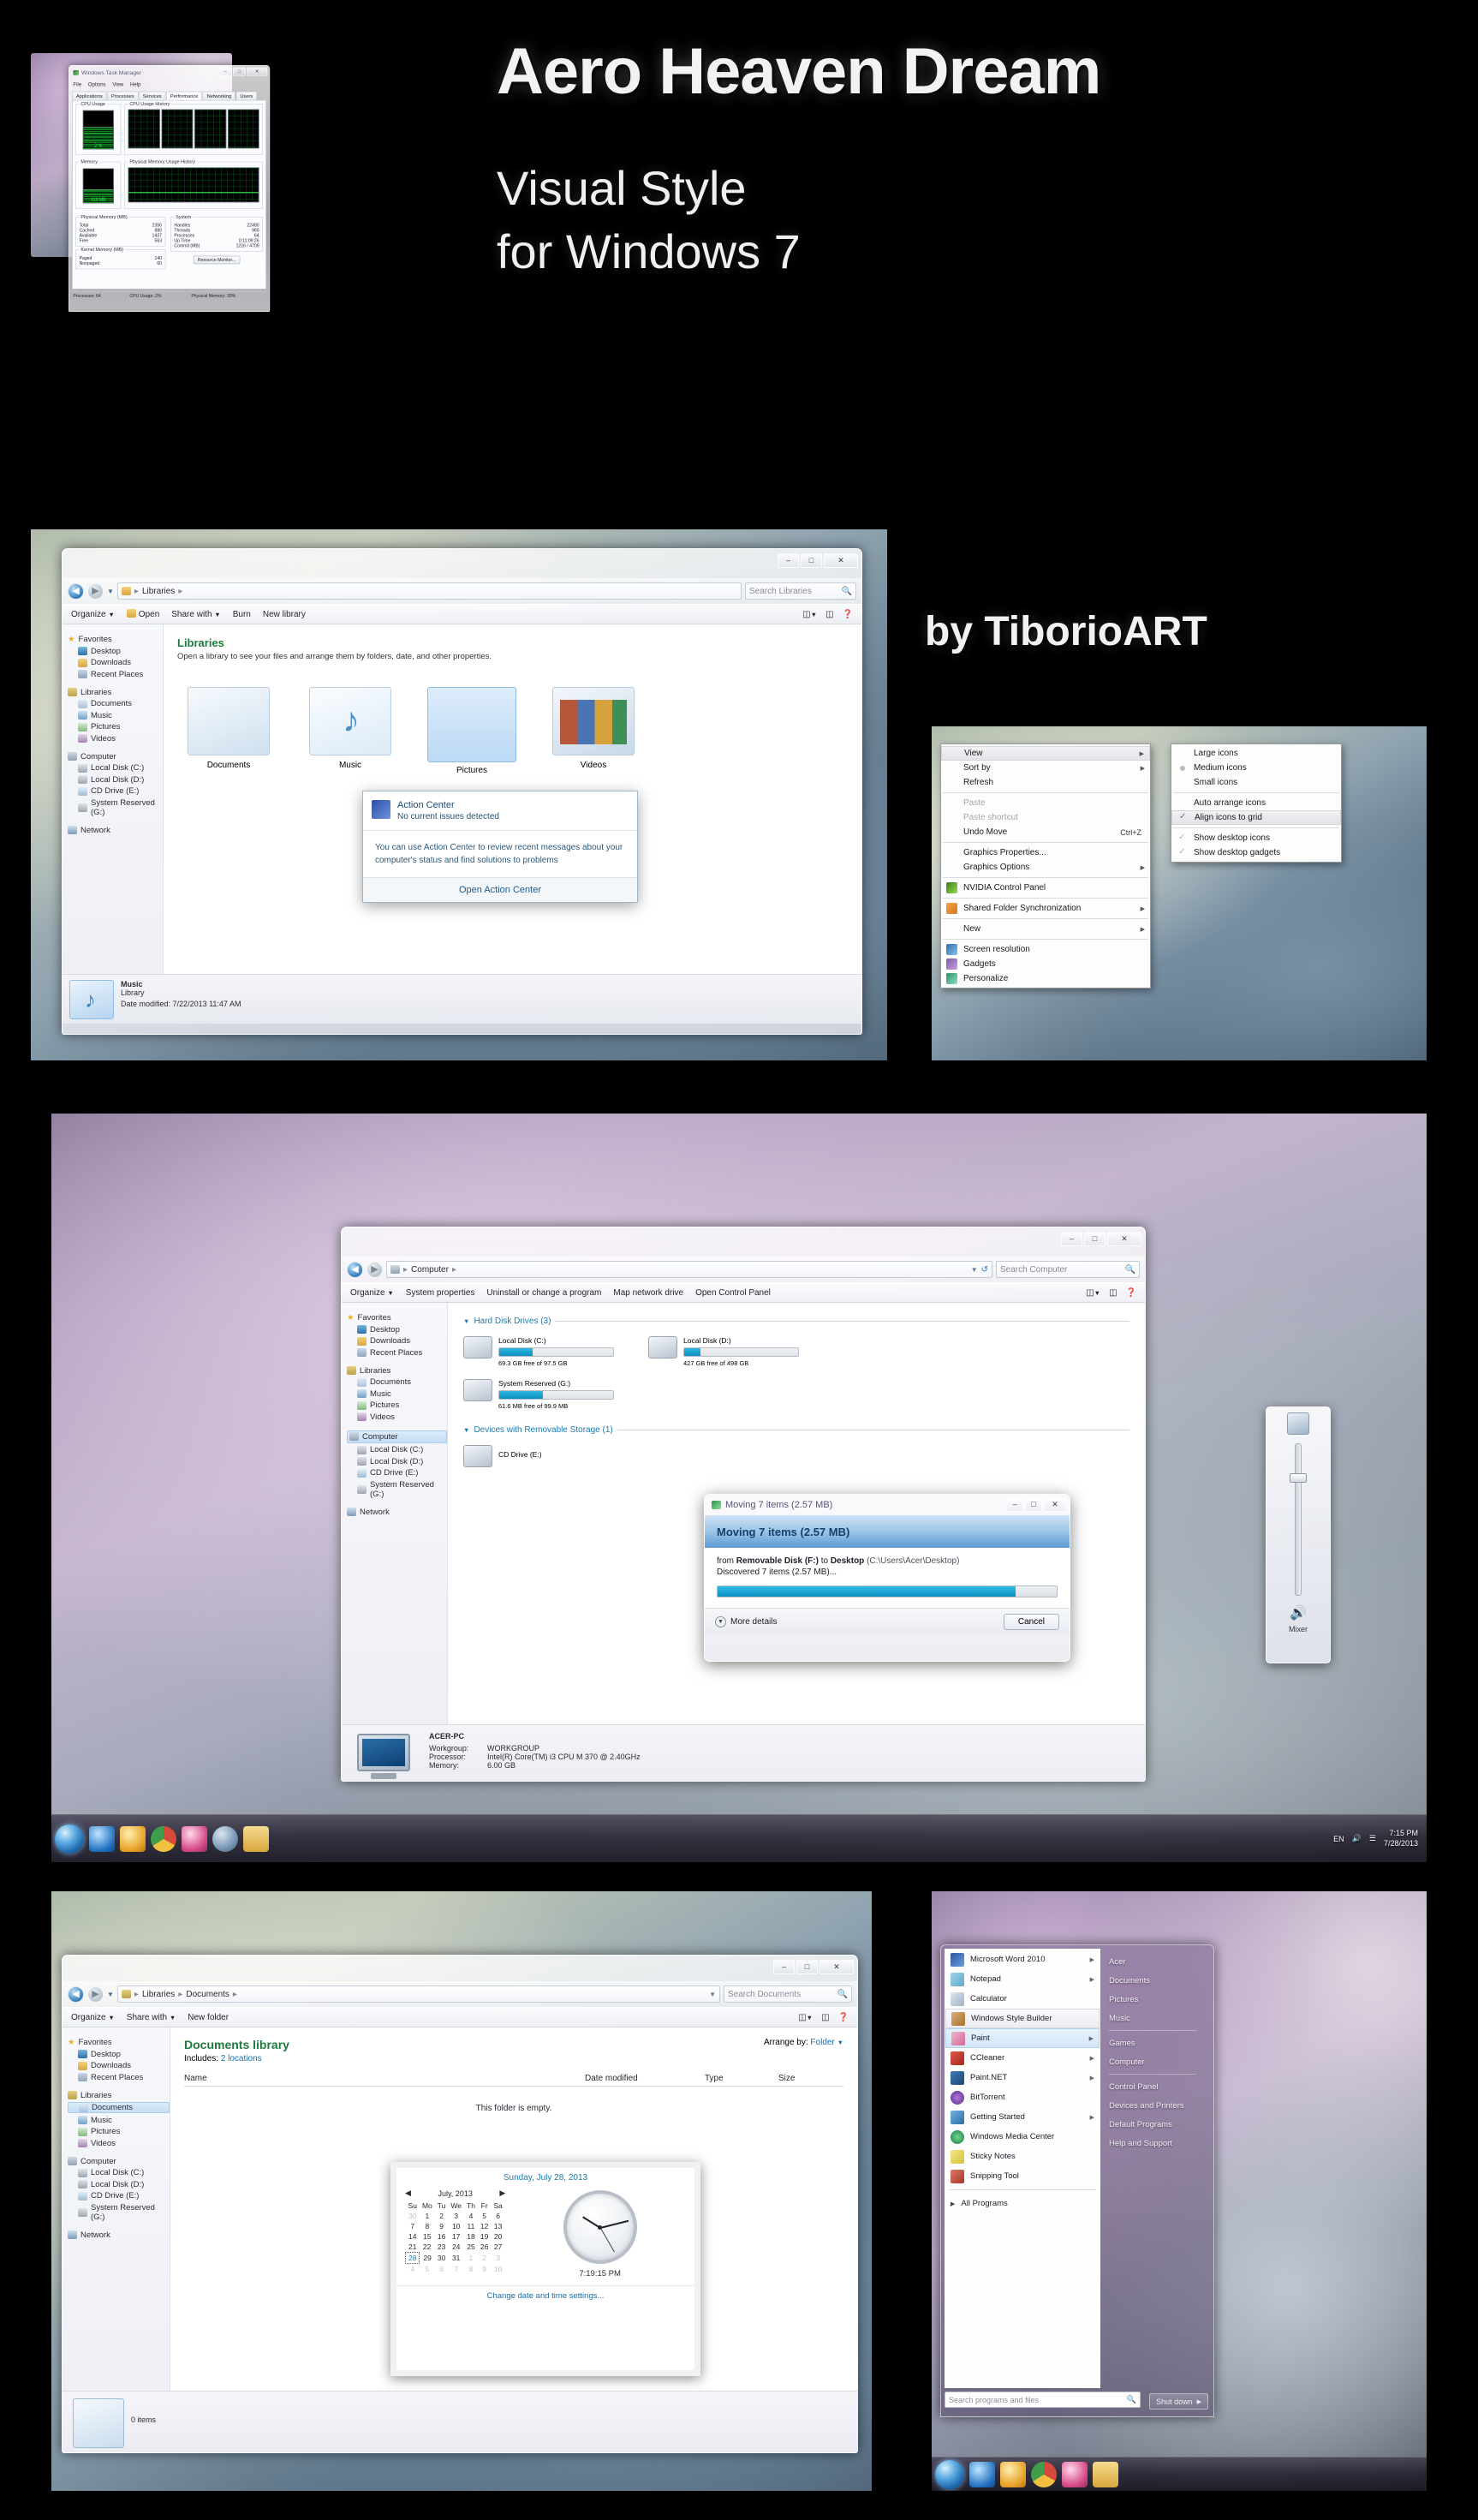 The height and width of the screenshot is (2520, 1478). What do you see at coordinates (848, 614) in the screenshot?
I see `help-icon: ❓` at bounding box center [848, 614].